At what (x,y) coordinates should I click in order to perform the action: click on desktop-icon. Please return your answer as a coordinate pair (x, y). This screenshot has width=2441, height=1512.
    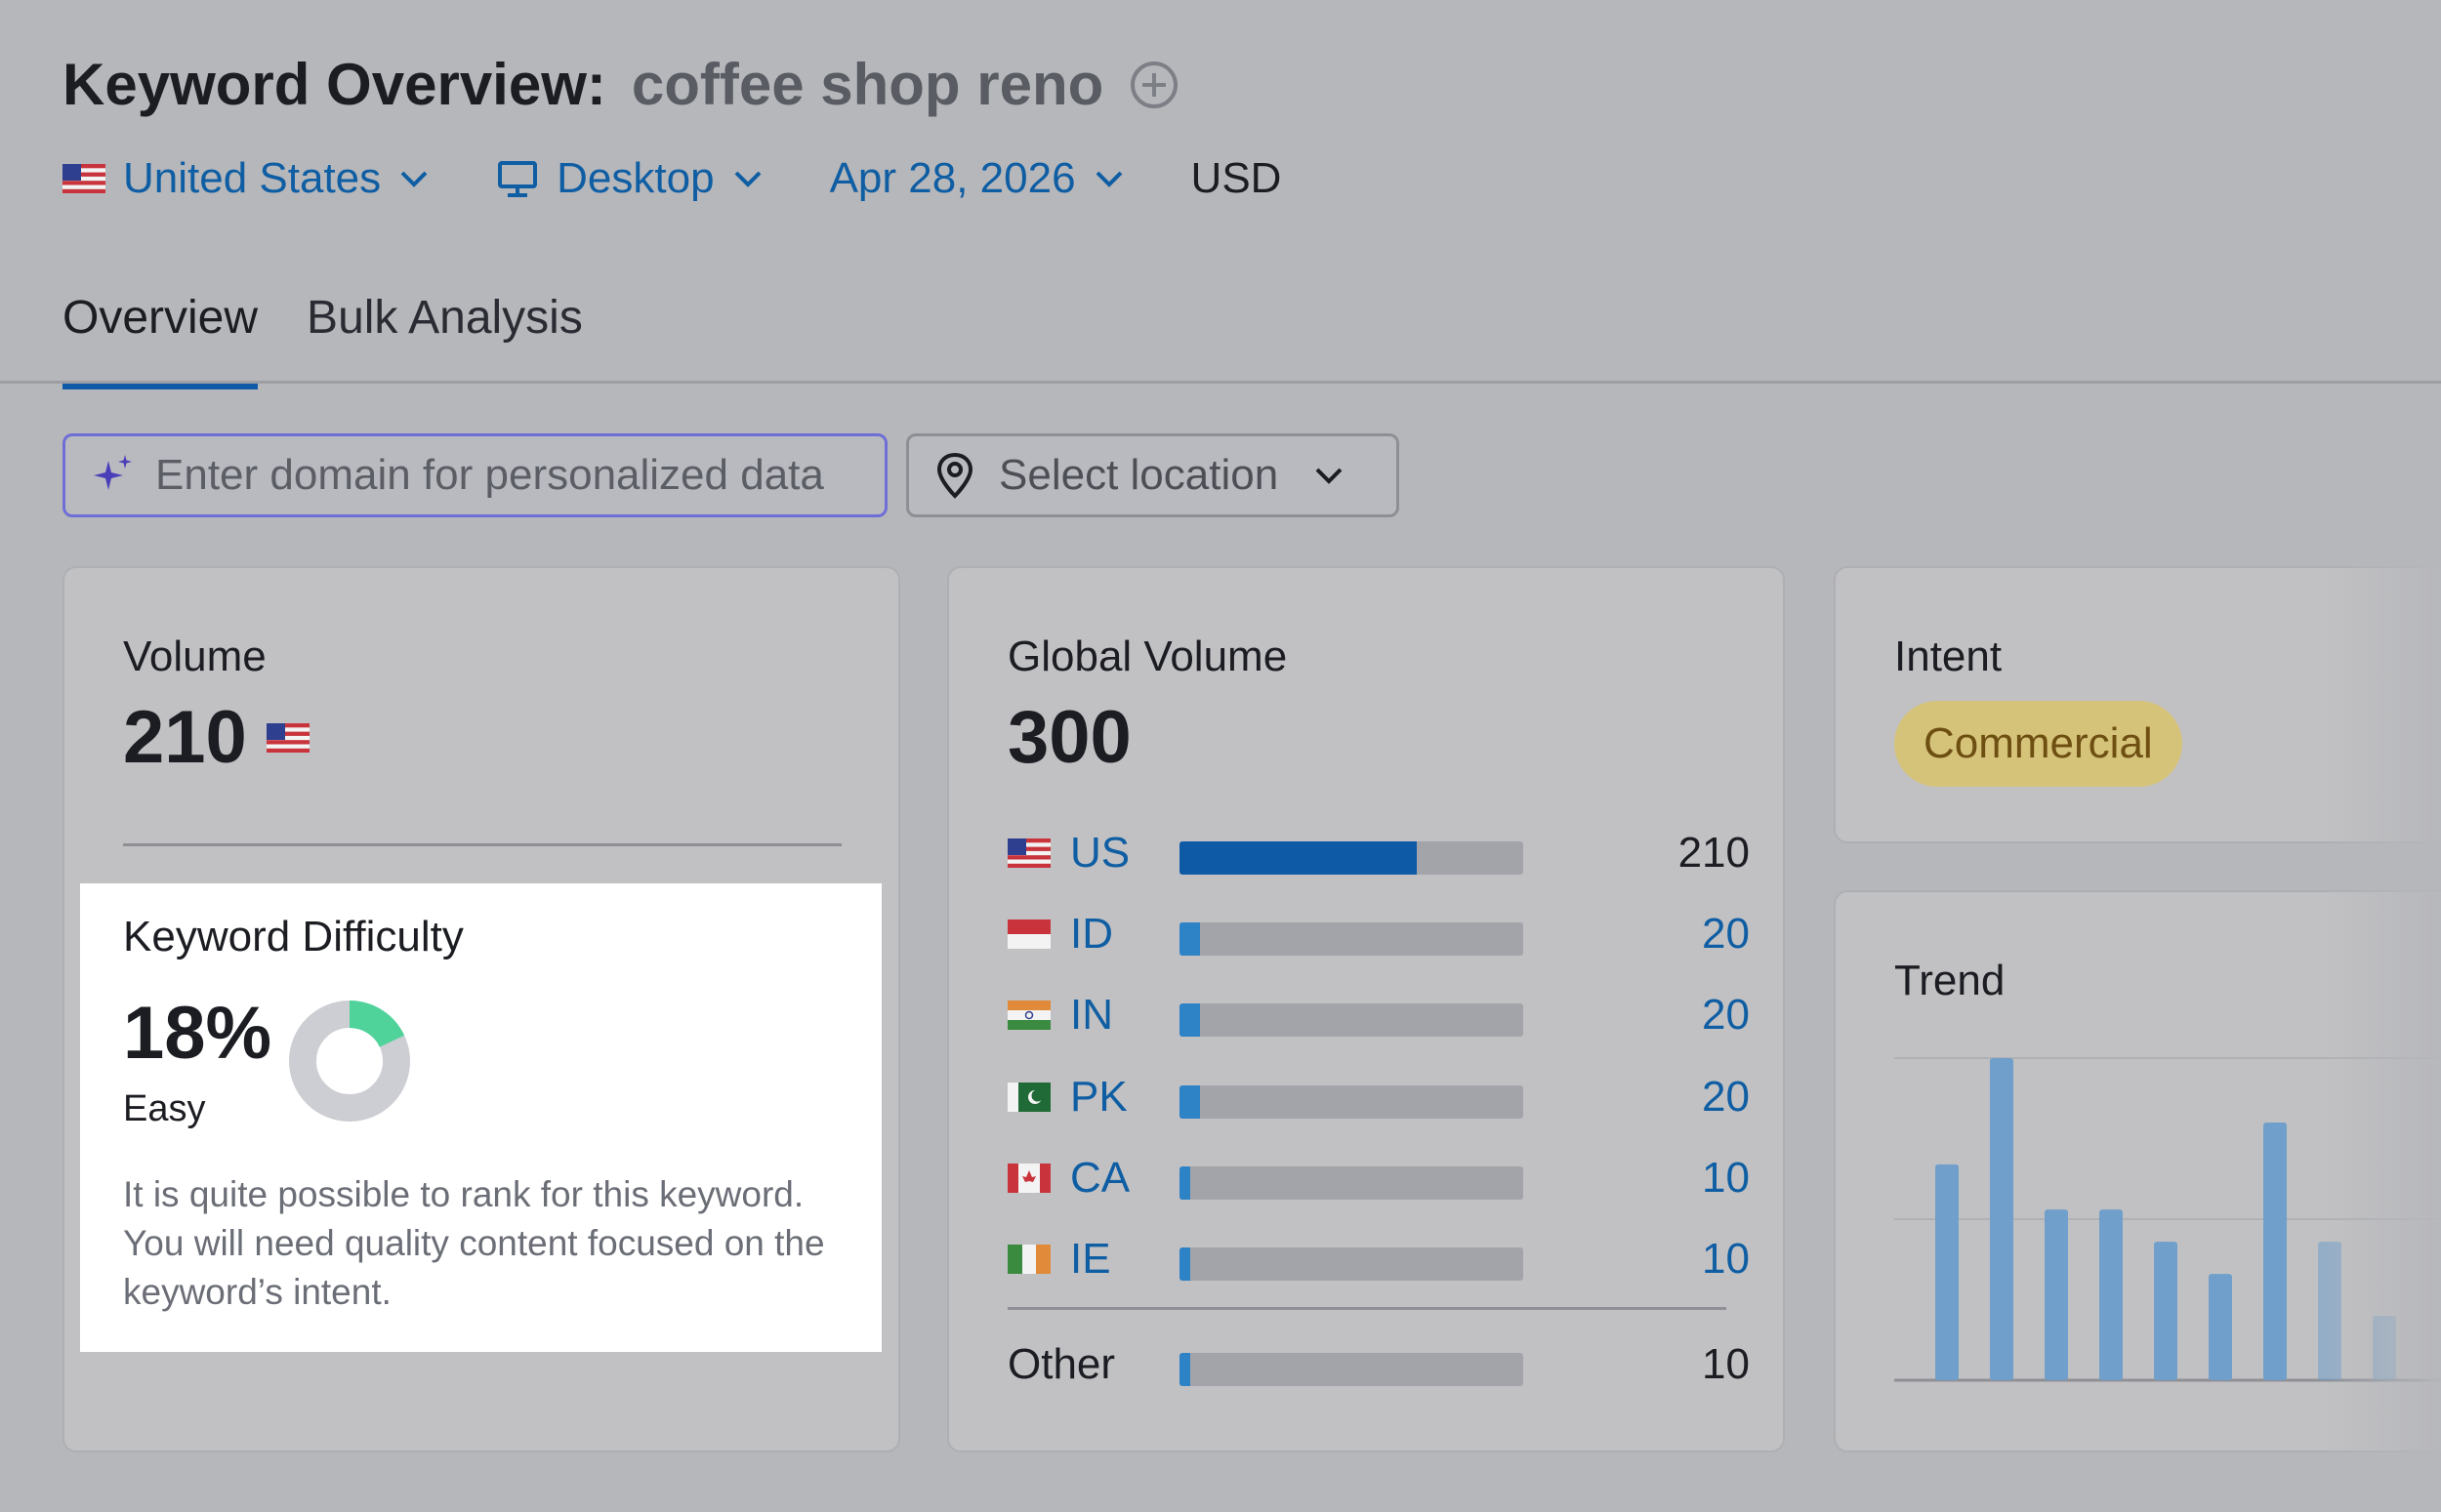
    Looking at the image, I should click on (518, 179).